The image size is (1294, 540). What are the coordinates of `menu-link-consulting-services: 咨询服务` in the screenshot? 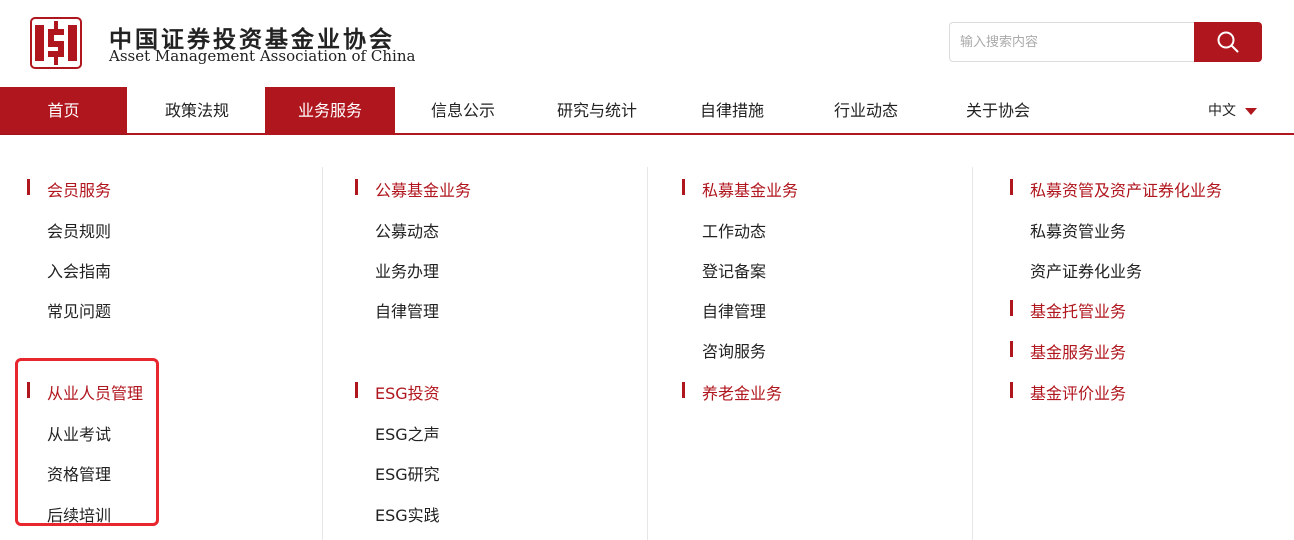 It's located at (734, 350).